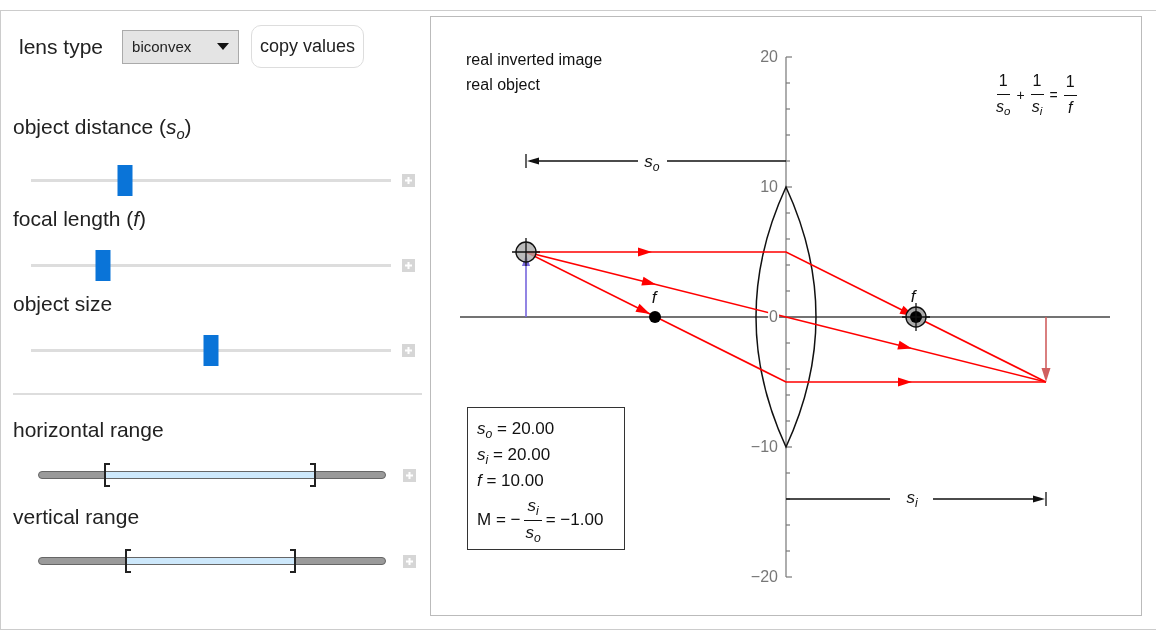  I want to click on equation-operator: =, so click(1053, 95).